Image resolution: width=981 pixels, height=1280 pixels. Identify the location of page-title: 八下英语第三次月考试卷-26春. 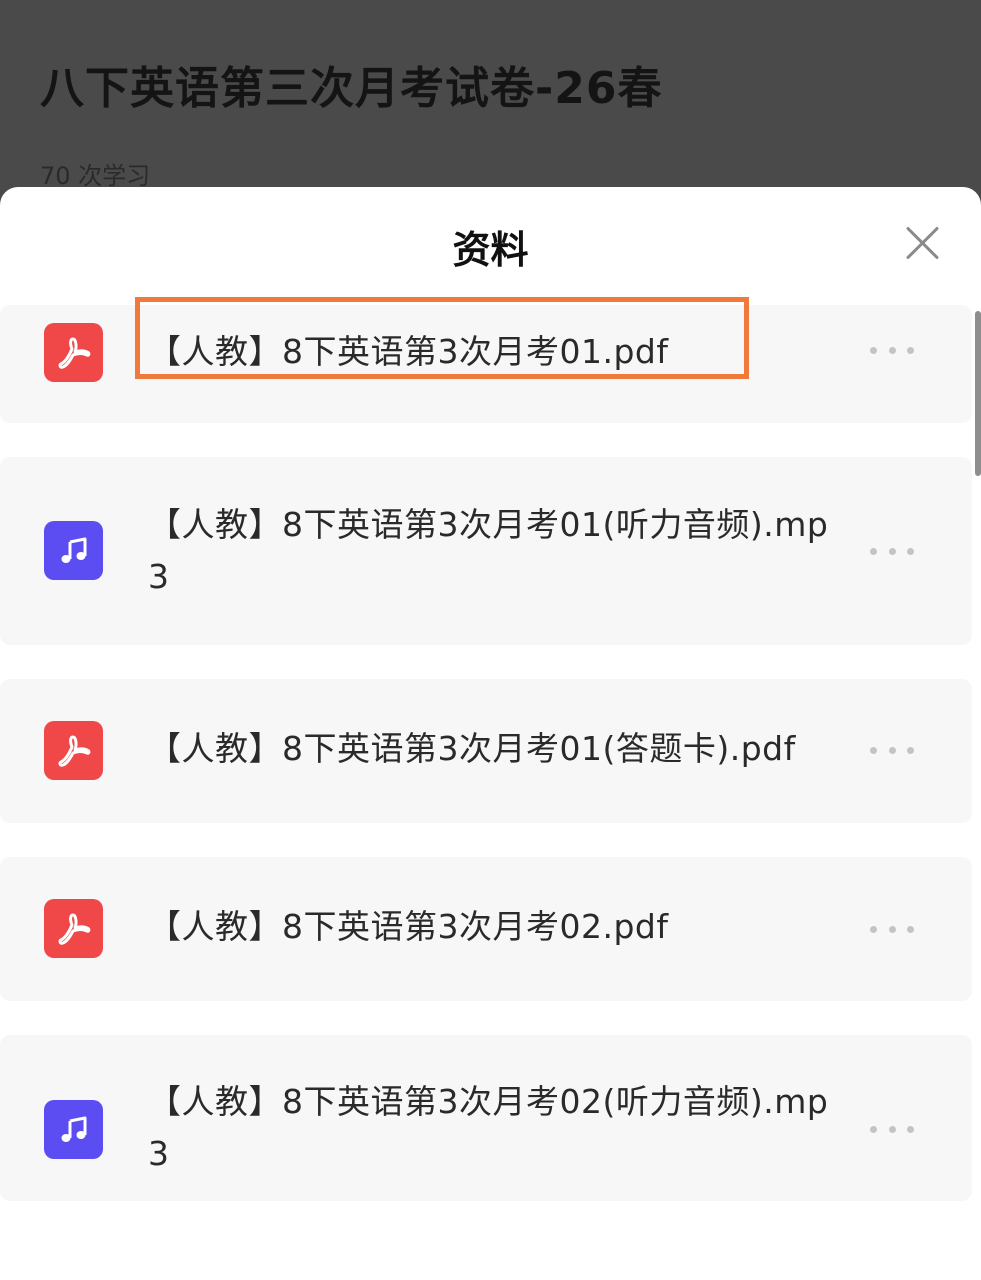
(351, 88).